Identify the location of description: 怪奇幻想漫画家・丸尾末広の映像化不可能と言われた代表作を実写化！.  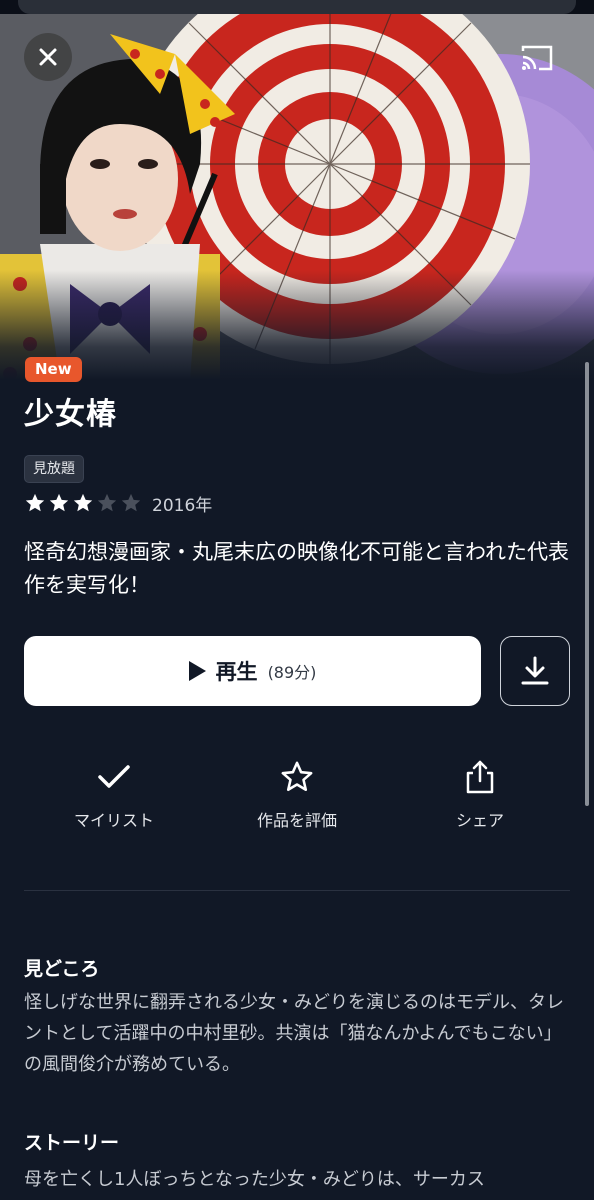
(296, 568).